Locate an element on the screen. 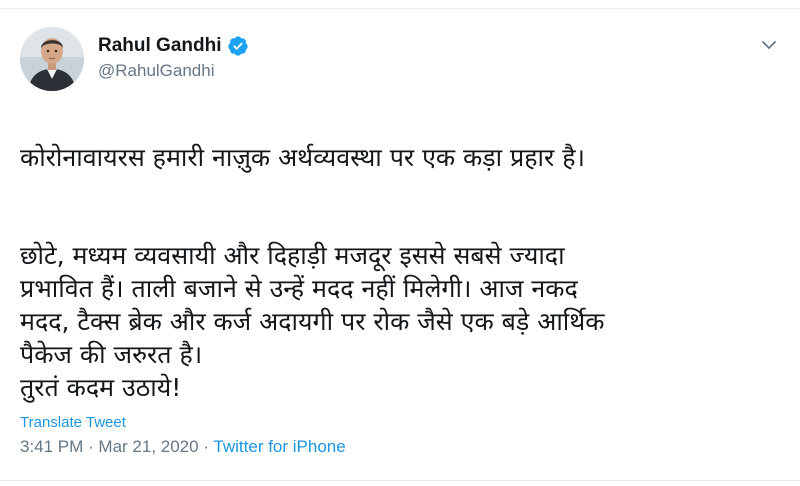 Image resolution: width=800 pixels, height=486 pixels. tweet-time: 3:41 PM is located at coordinates (51, 446).